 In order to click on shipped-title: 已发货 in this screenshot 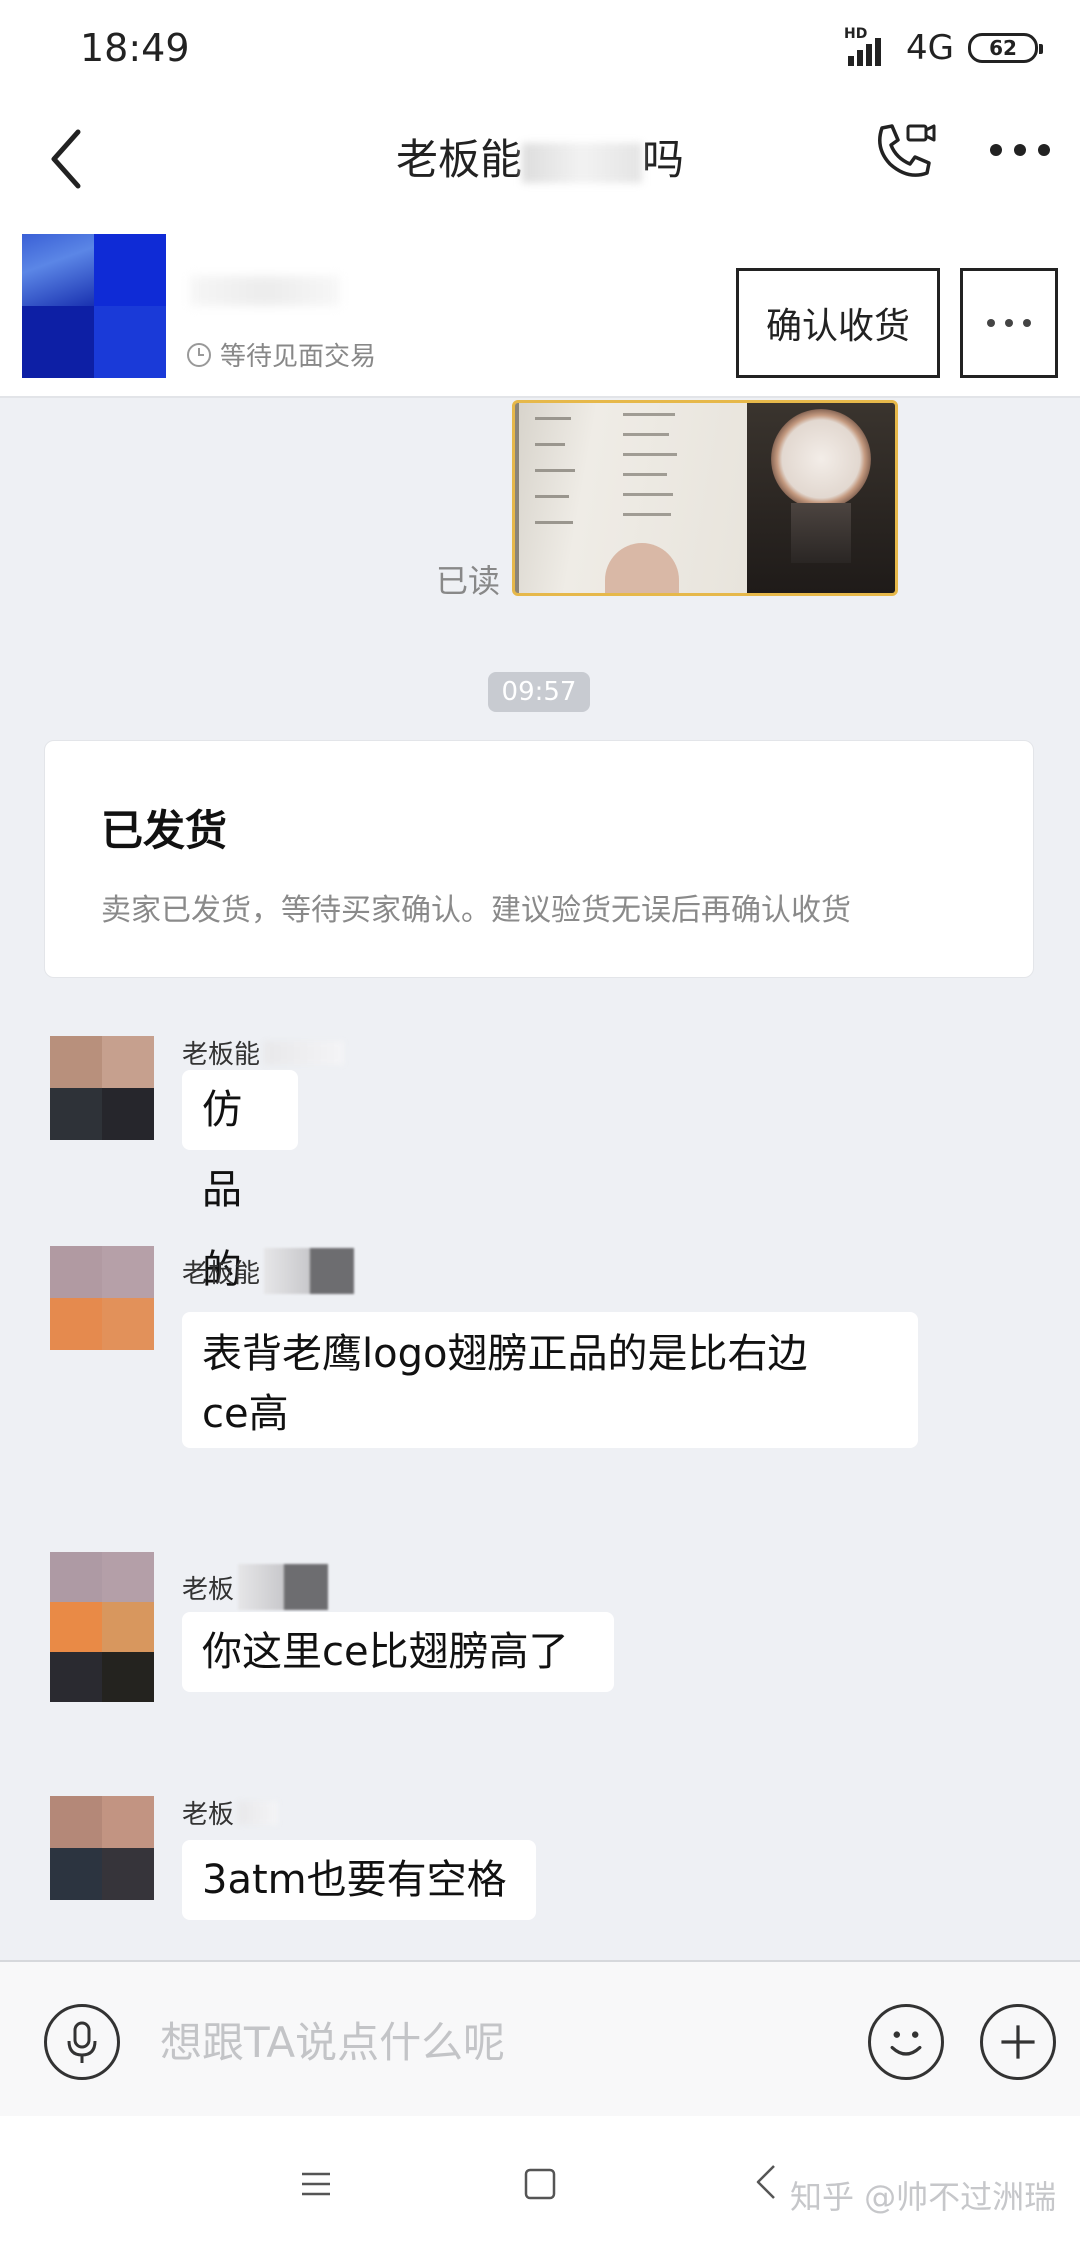, I will do `click(164, 830)`.